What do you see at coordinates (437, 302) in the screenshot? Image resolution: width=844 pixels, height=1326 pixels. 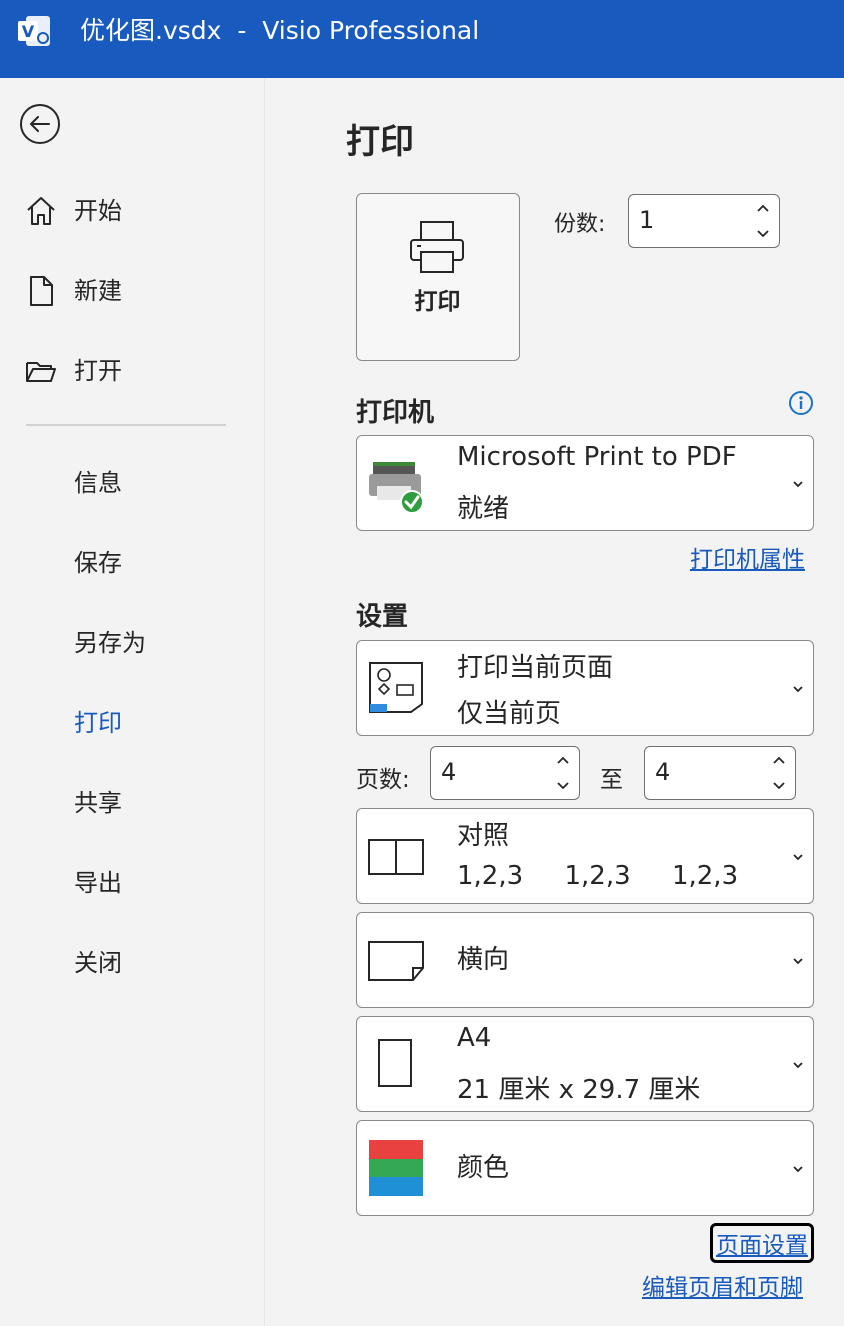 I see `print-button-label: 打印` at bounding box center [437, 302].